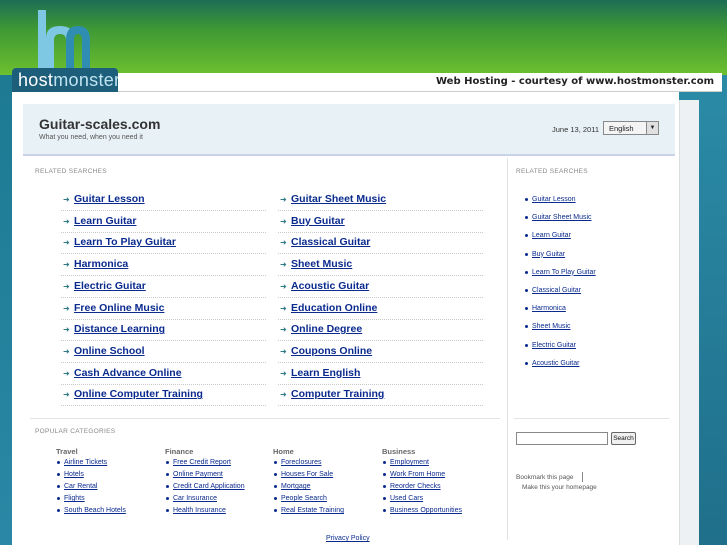  Describe the element at coordinates (330, 242) in the screenshot. I see `related-search-link: Classical Guitar` at that location.